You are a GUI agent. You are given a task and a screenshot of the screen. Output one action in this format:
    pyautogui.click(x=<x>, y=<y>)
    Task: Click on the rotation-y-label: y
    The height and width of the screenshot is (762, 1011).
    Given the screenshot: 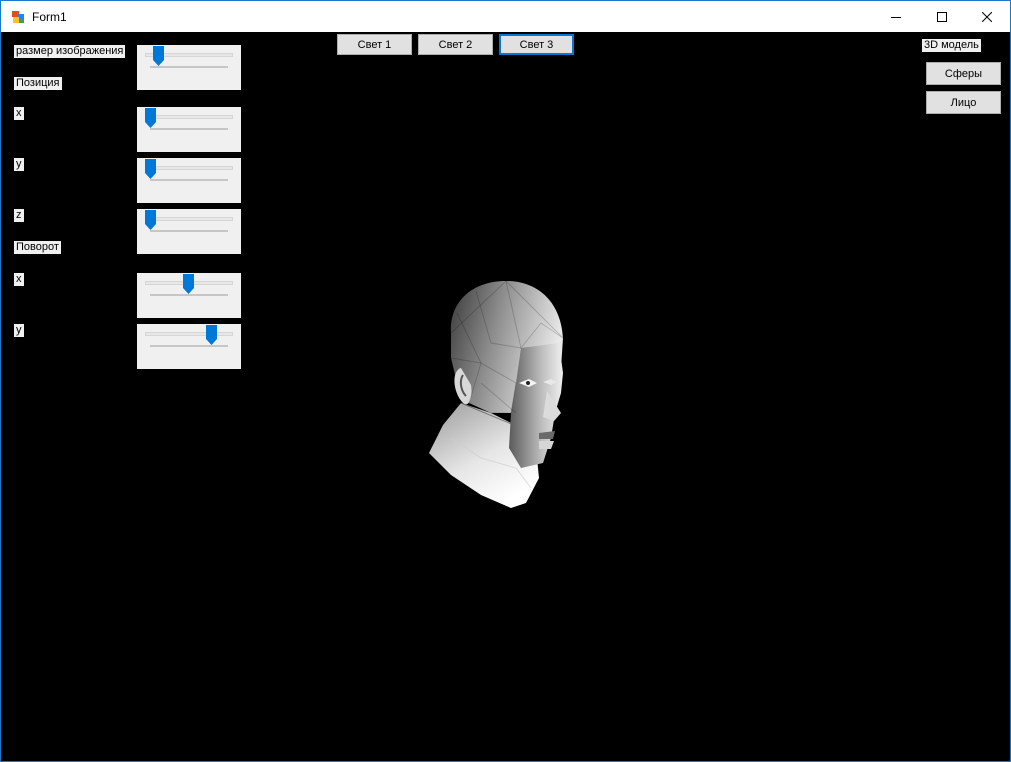 What is the action you would take?
    pyautogui.click(x=19, y=330)
    